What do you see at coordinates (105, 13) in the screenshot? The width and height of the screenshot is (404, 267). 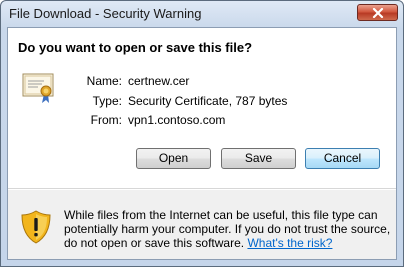 I see `window-title: File Download - Security Warning` at bounding box center [105, 13].